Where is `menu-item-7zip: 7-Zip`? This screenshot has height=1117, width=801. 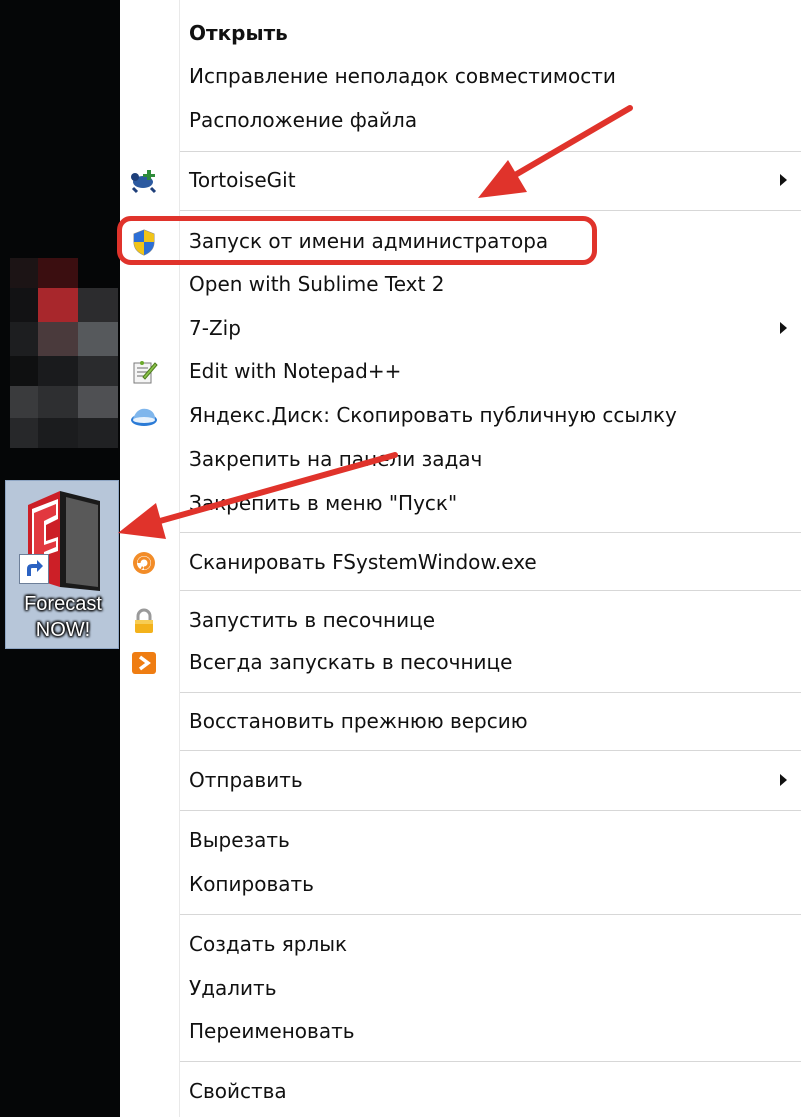 menu-item-7zip: 7-Zip is located at coordinates (460, 328).